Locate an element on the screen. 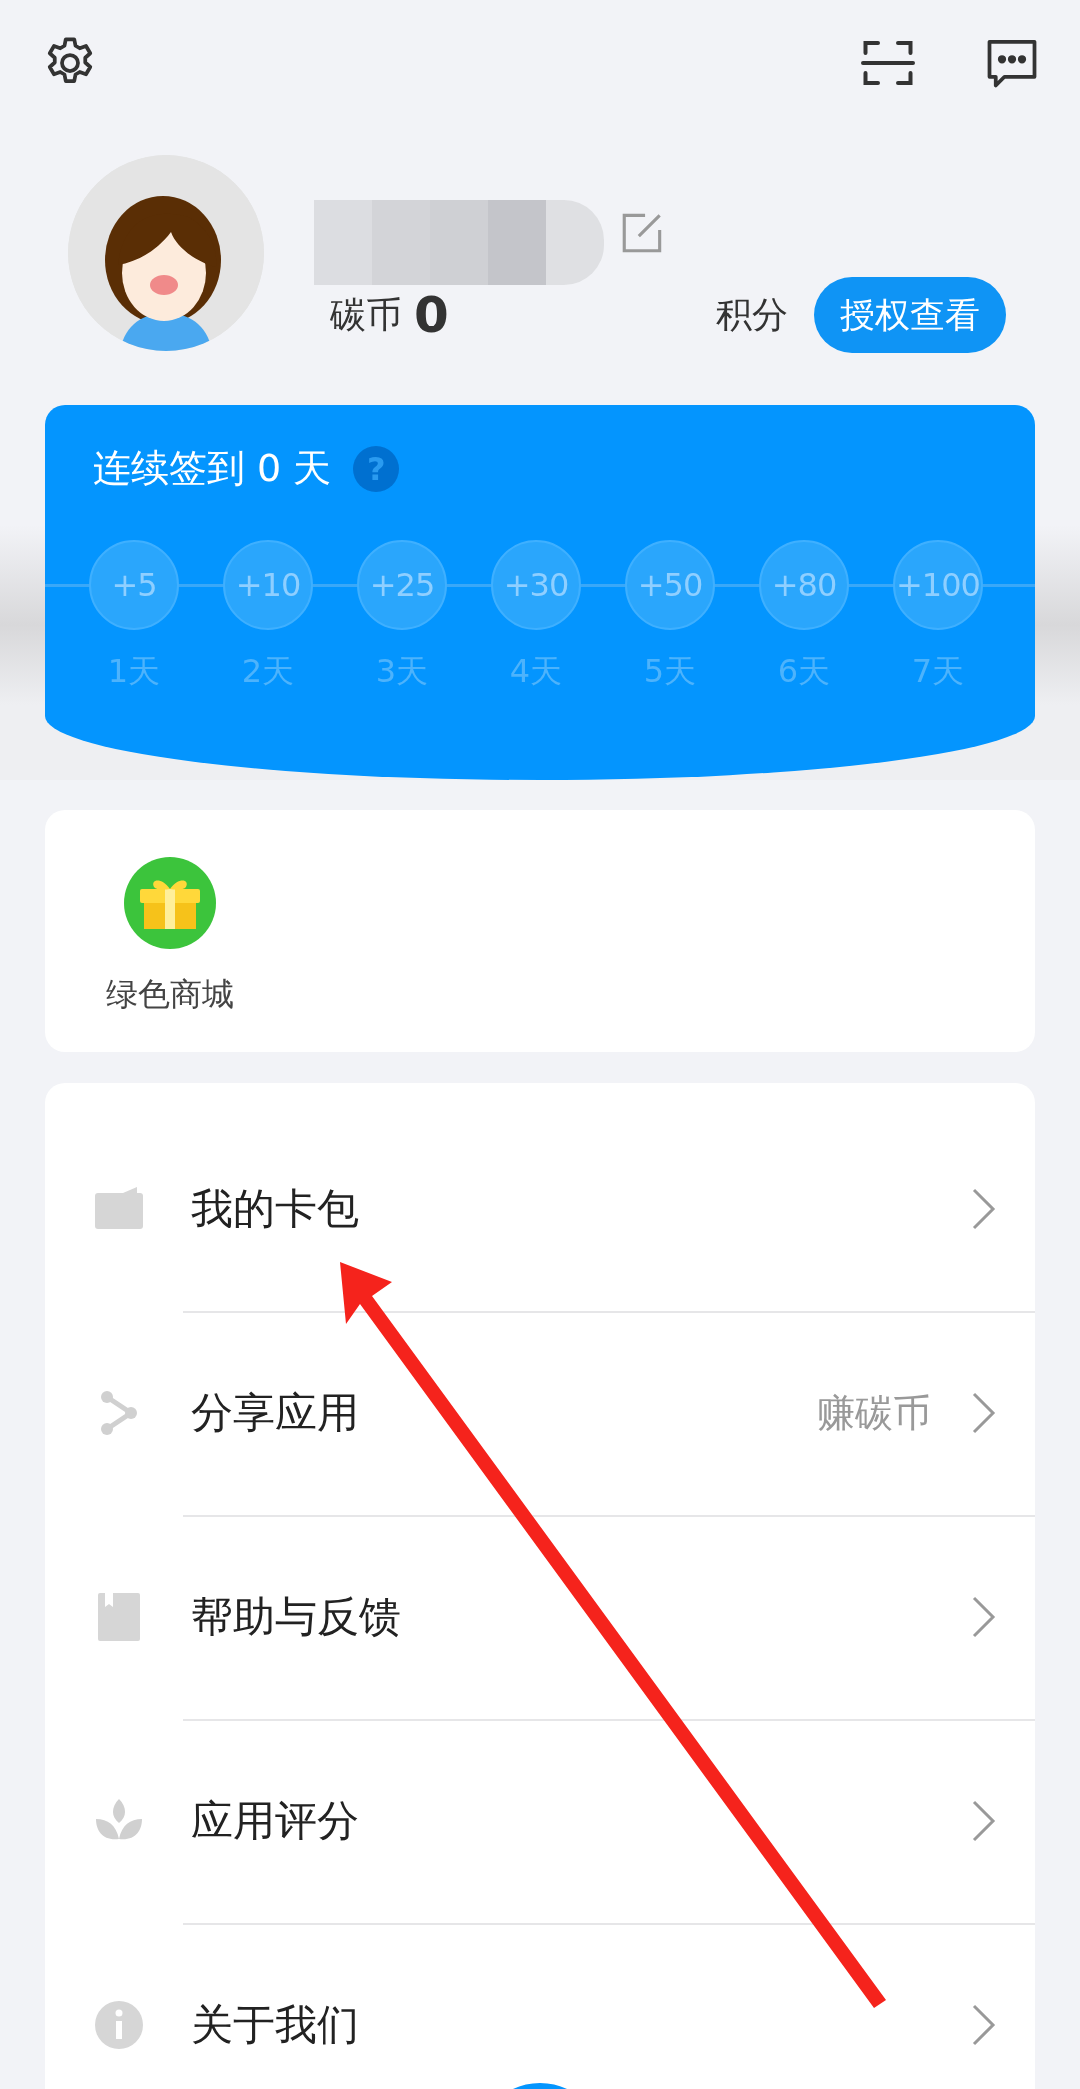 The width and height of the screenshot is (1080, 2089). coin-value: 0 is located at coordinates (431, 315).